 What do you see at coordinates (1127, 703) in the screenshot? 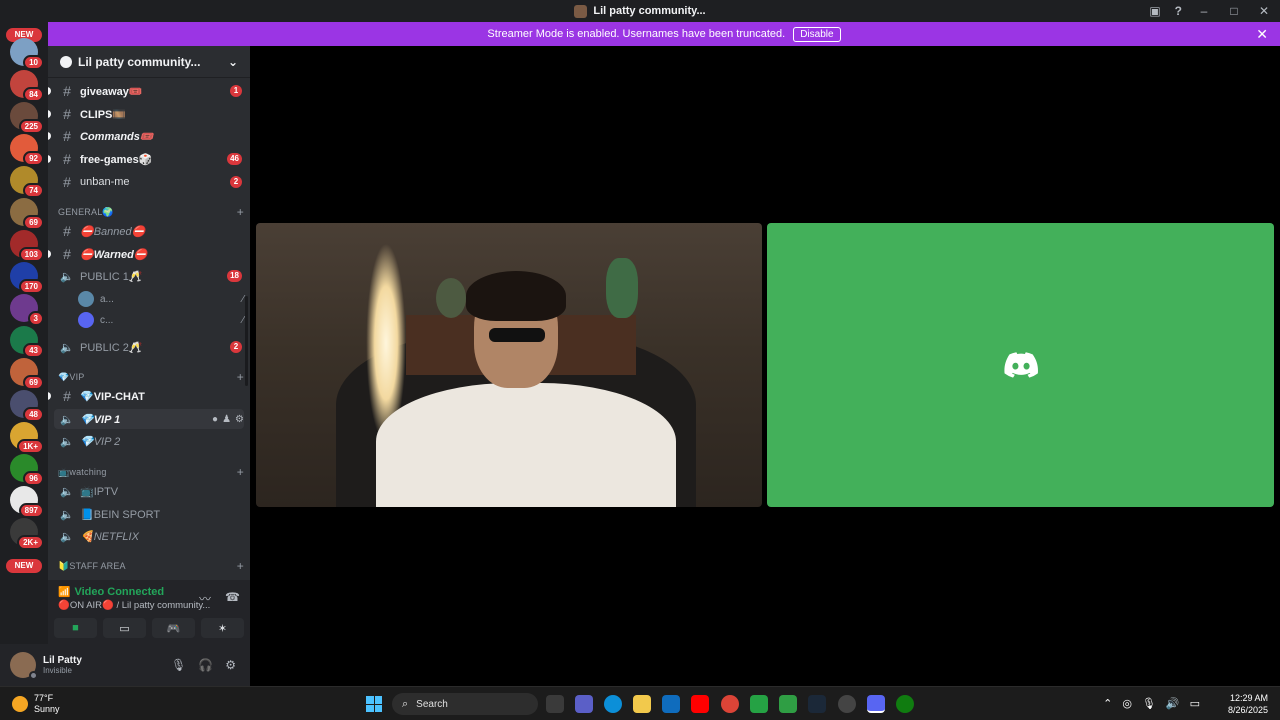
I see `network-icon: ◎` at bounding box center [1127, 703].